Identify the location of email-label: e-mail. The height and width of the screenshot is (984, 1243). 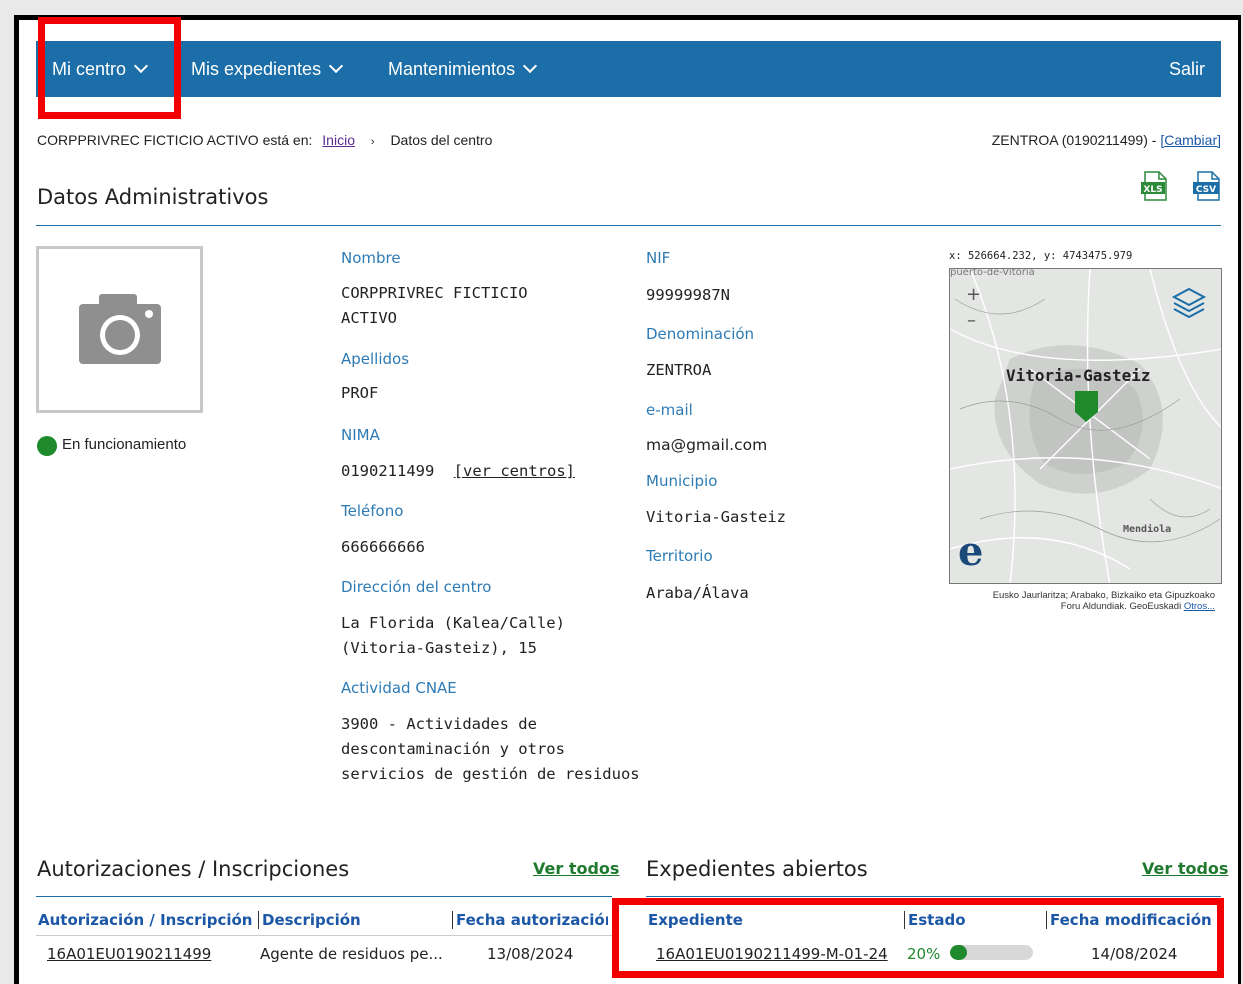
(669, 410).